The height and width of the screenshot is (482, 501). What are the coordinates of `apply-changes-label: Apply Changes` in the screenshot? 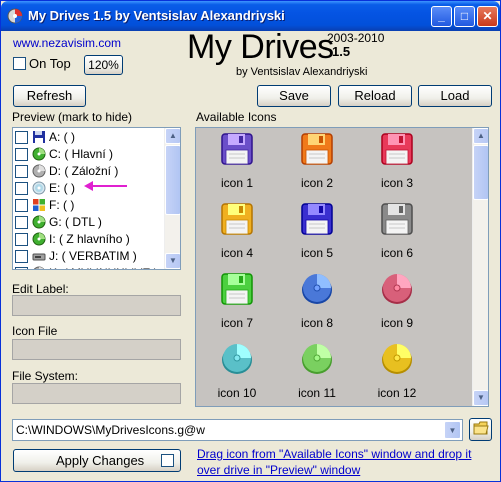 It's located at (100, 460).